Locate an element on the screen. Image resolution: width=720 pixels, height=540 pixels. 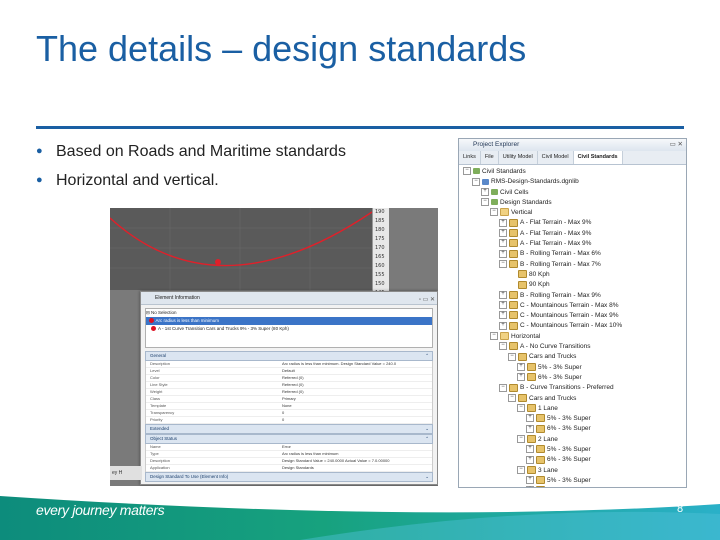
tree-node: + B - Rolling Terrain - Max 9% is located at coordinates (574, 295).